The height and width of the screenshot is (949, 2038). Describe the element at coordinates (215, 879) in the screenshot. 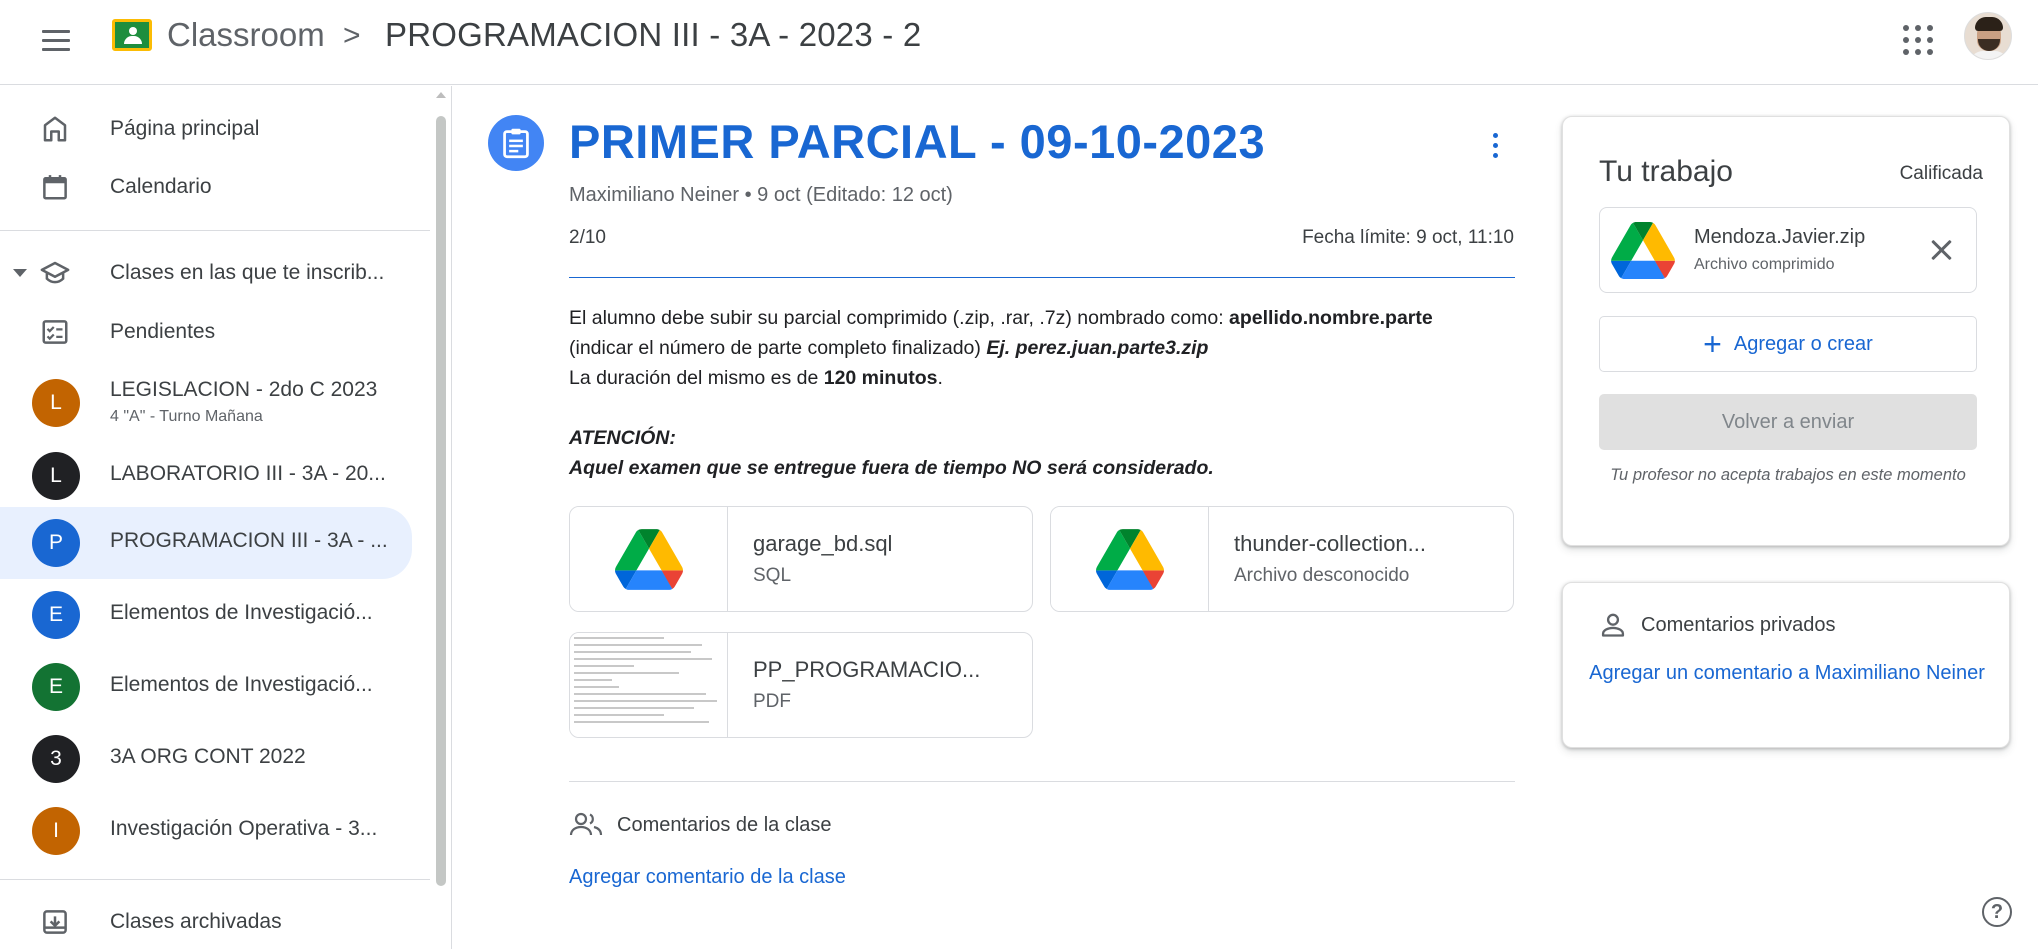

I see `sidebar-divider` at that location.